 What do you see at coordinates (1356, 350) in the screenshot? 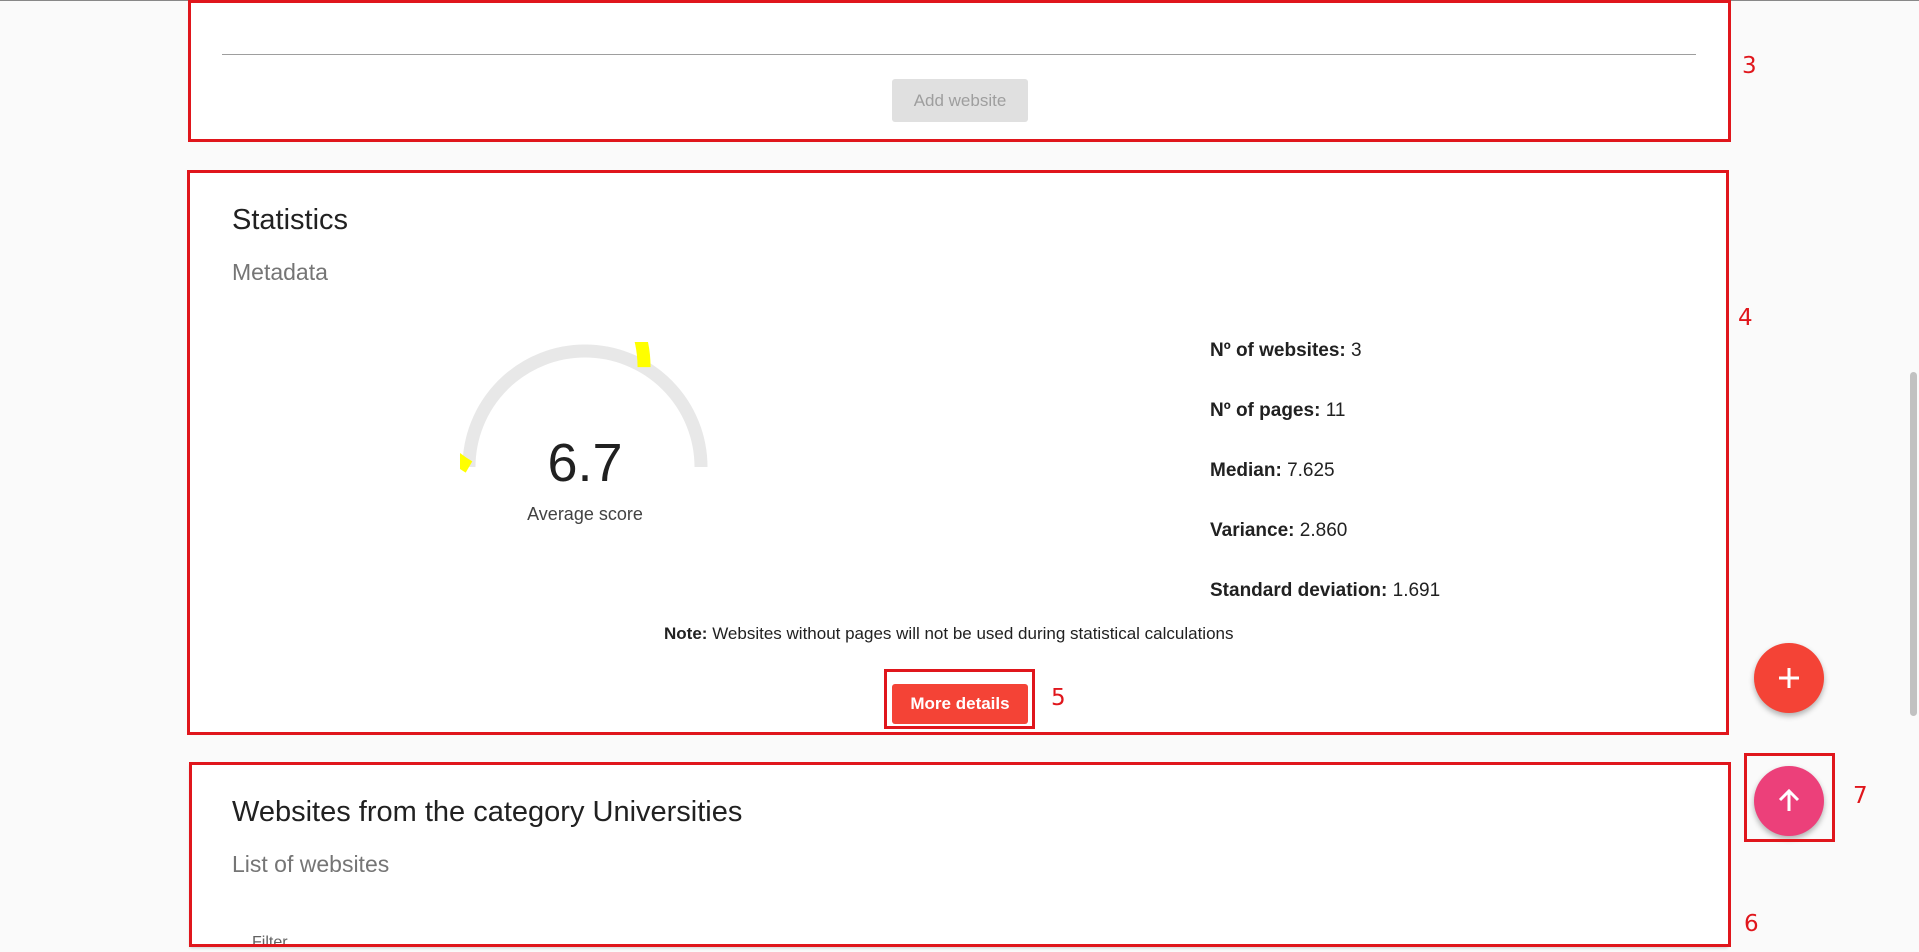
I see `stat-value: 3` at bounding box center [1356, 350].